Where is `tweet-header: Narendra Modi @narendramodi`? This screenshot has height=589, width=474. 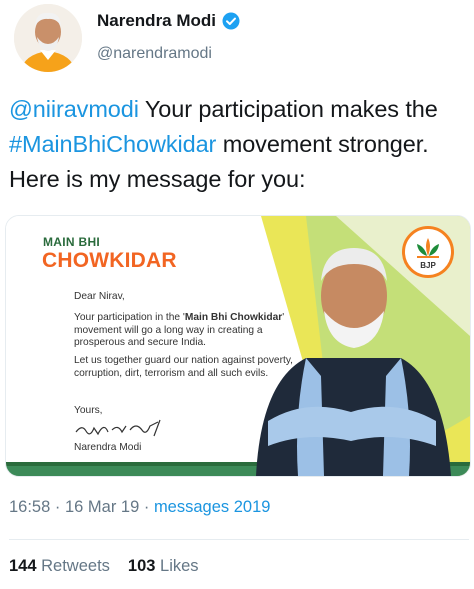 tweet-header: Narendra Modi @narendramodi is located at coordinates (237, 39).